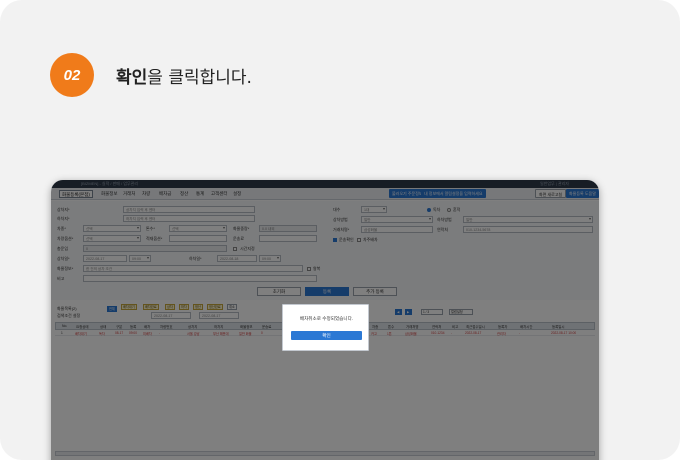 Image resolution: width=680 pixels, height=460 pixels. What do you see at coordinates (72, 75) in the screenshot?
I see `step-number-badge: 02` at bounding box center [72, 75].